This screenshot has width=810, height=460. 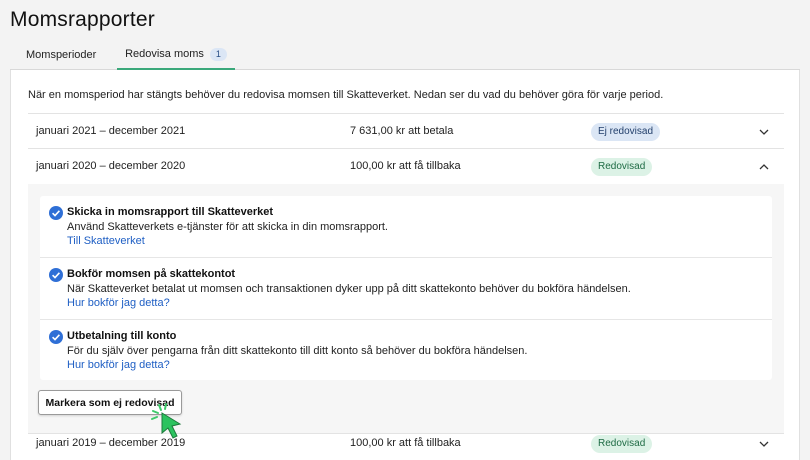 I want to click on tab-momsperioder: Momsperioder, so click(x=61, y=55).